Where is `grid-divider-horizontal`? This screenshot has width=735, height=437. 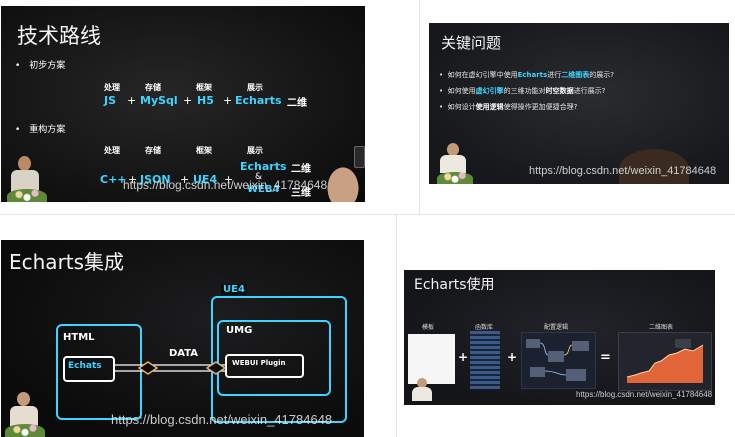 grid-divider-horizontal is located at coordinates (367, 214).